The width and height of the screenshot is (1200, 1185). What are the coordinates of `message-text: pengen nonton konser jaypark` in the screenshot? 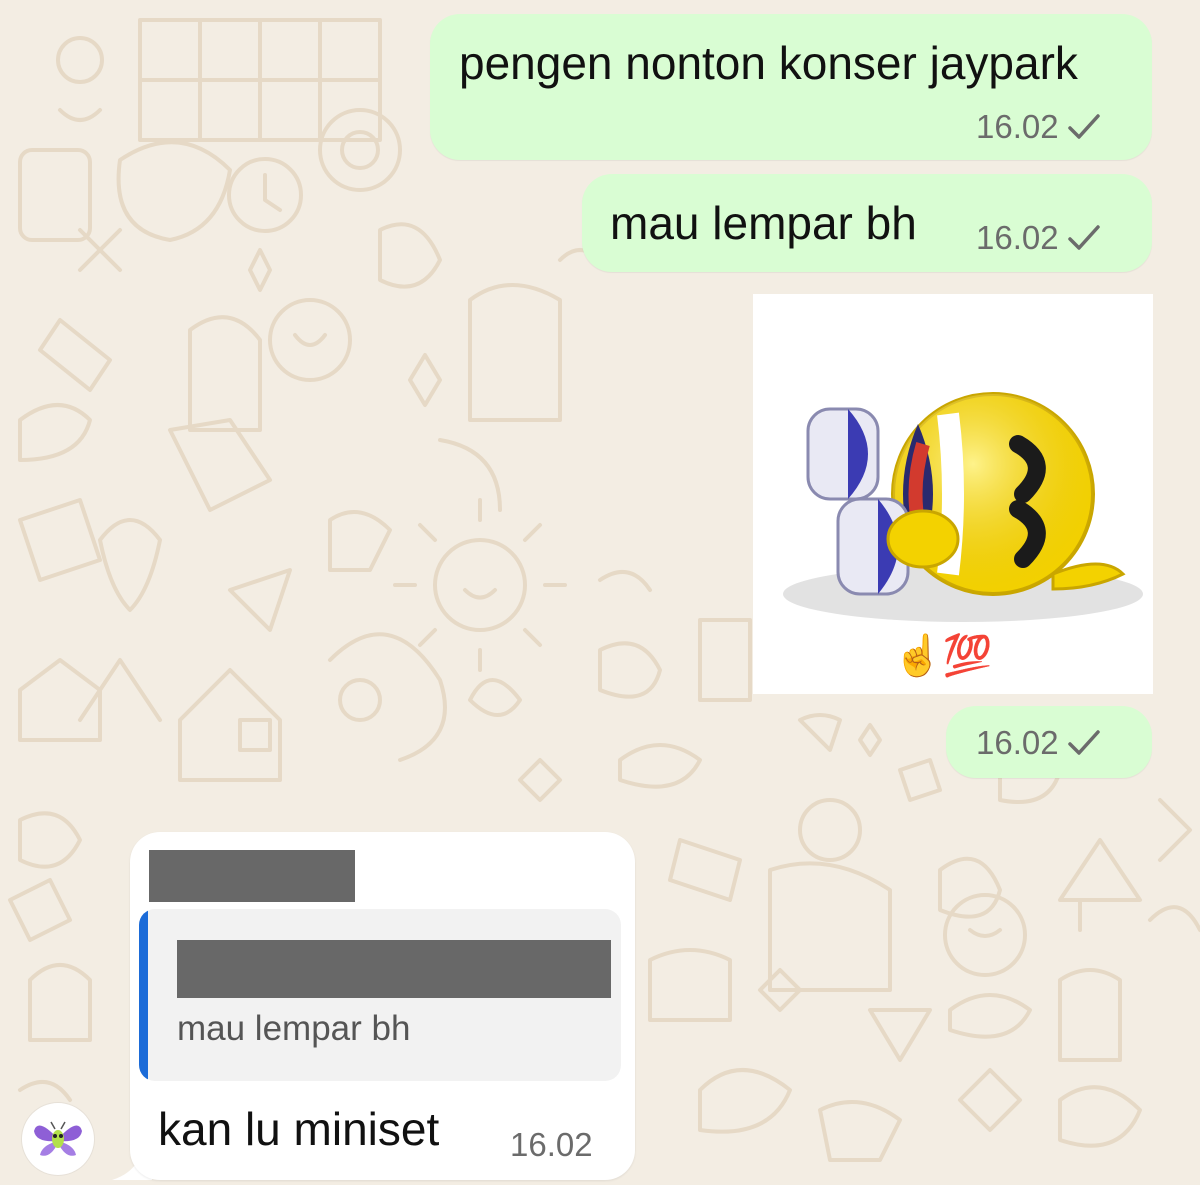 It's located at (768, 63).